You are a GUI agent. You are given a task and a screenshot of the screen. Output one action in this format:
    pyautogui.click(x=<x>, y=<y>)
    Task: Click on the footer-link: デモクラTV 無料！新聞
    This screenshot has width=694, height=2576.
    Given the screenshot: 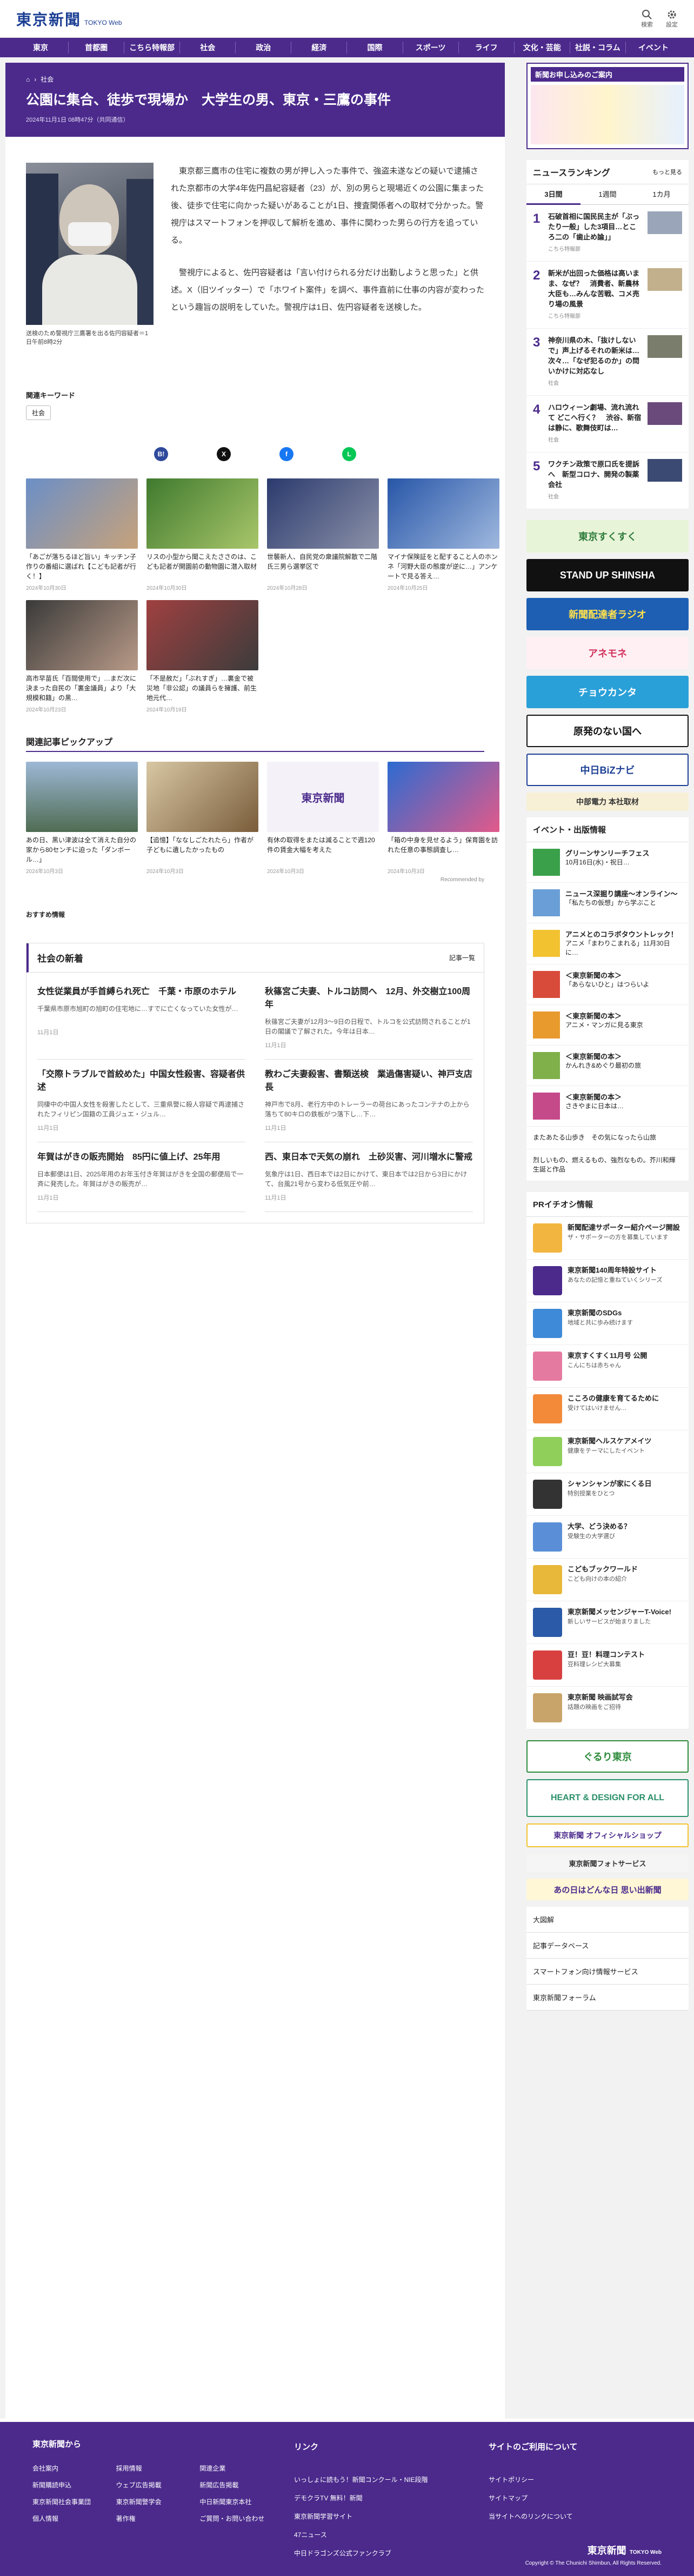 What is the action you would take?
    pyautogui.click(x=380, y=2498)
    